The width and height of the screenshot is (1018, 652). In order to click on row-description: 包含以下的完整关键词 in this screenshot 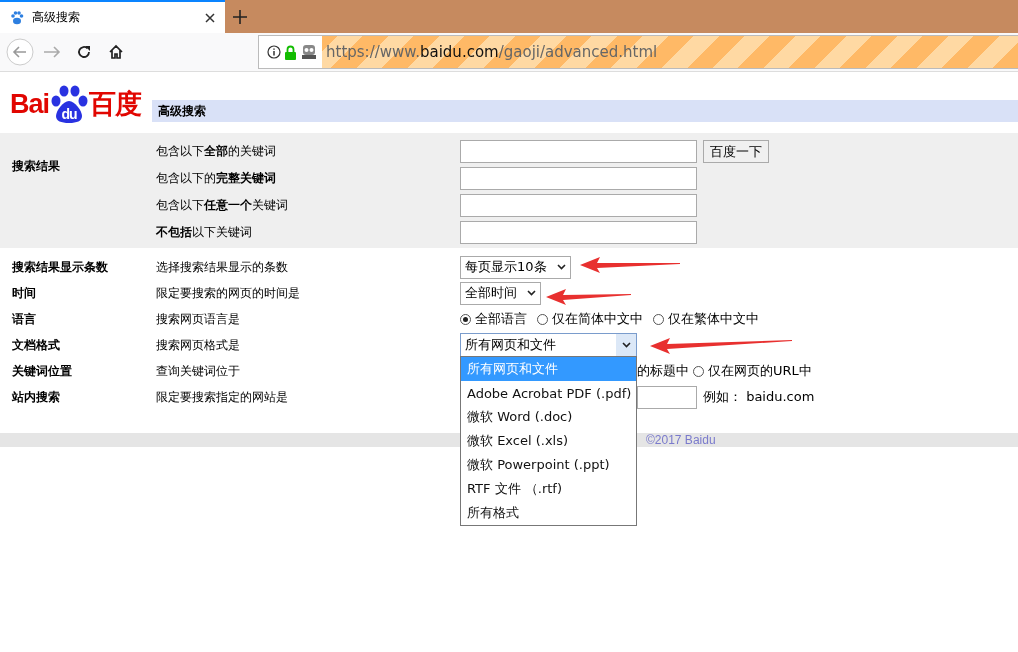, I will do `click(216, 178)`.